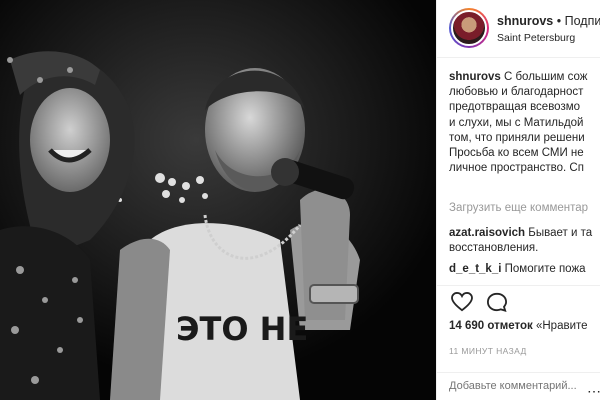 This screenshot has height=400, width=600. Describe the element at coordinates (462, 302) in the screenshot. I see `heart-icon` at that location.